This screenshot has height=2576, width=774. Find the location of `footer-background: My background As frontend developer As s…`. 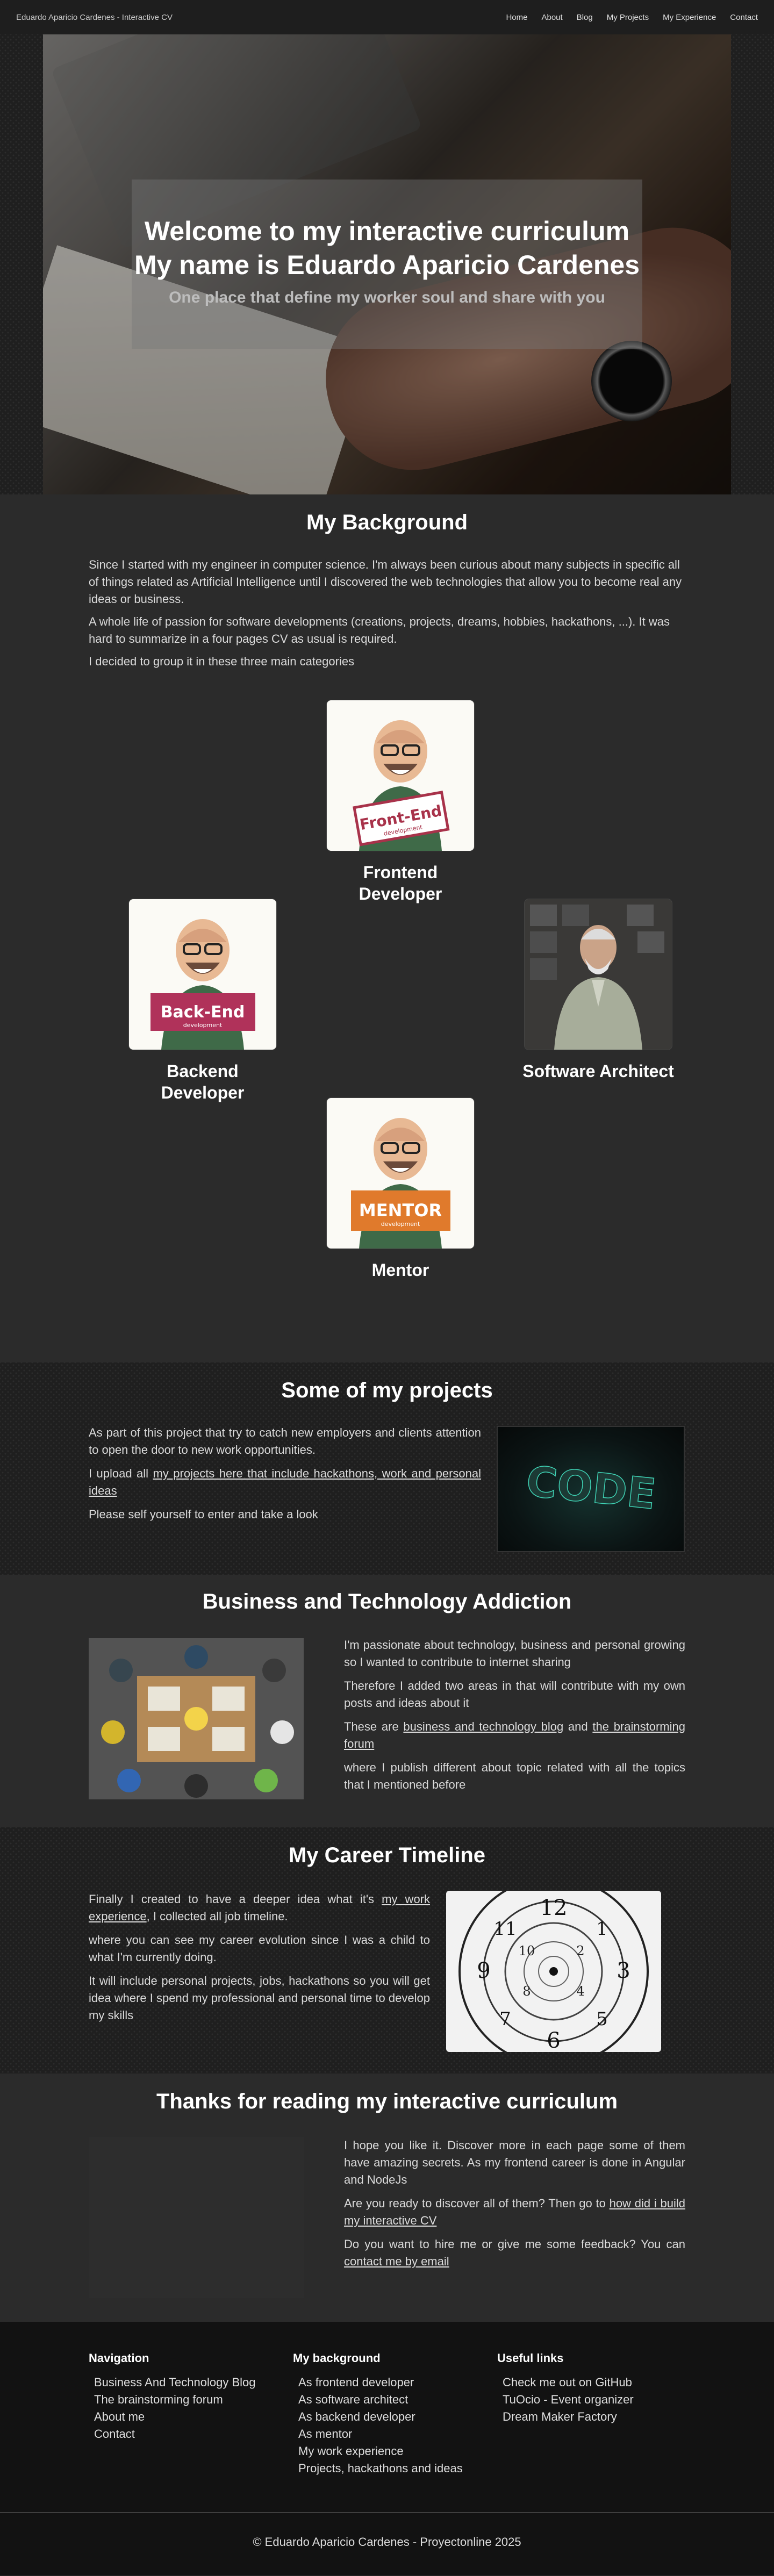

footer-background: My background As frontend developer As s… is located at coordinates (389, 2414).